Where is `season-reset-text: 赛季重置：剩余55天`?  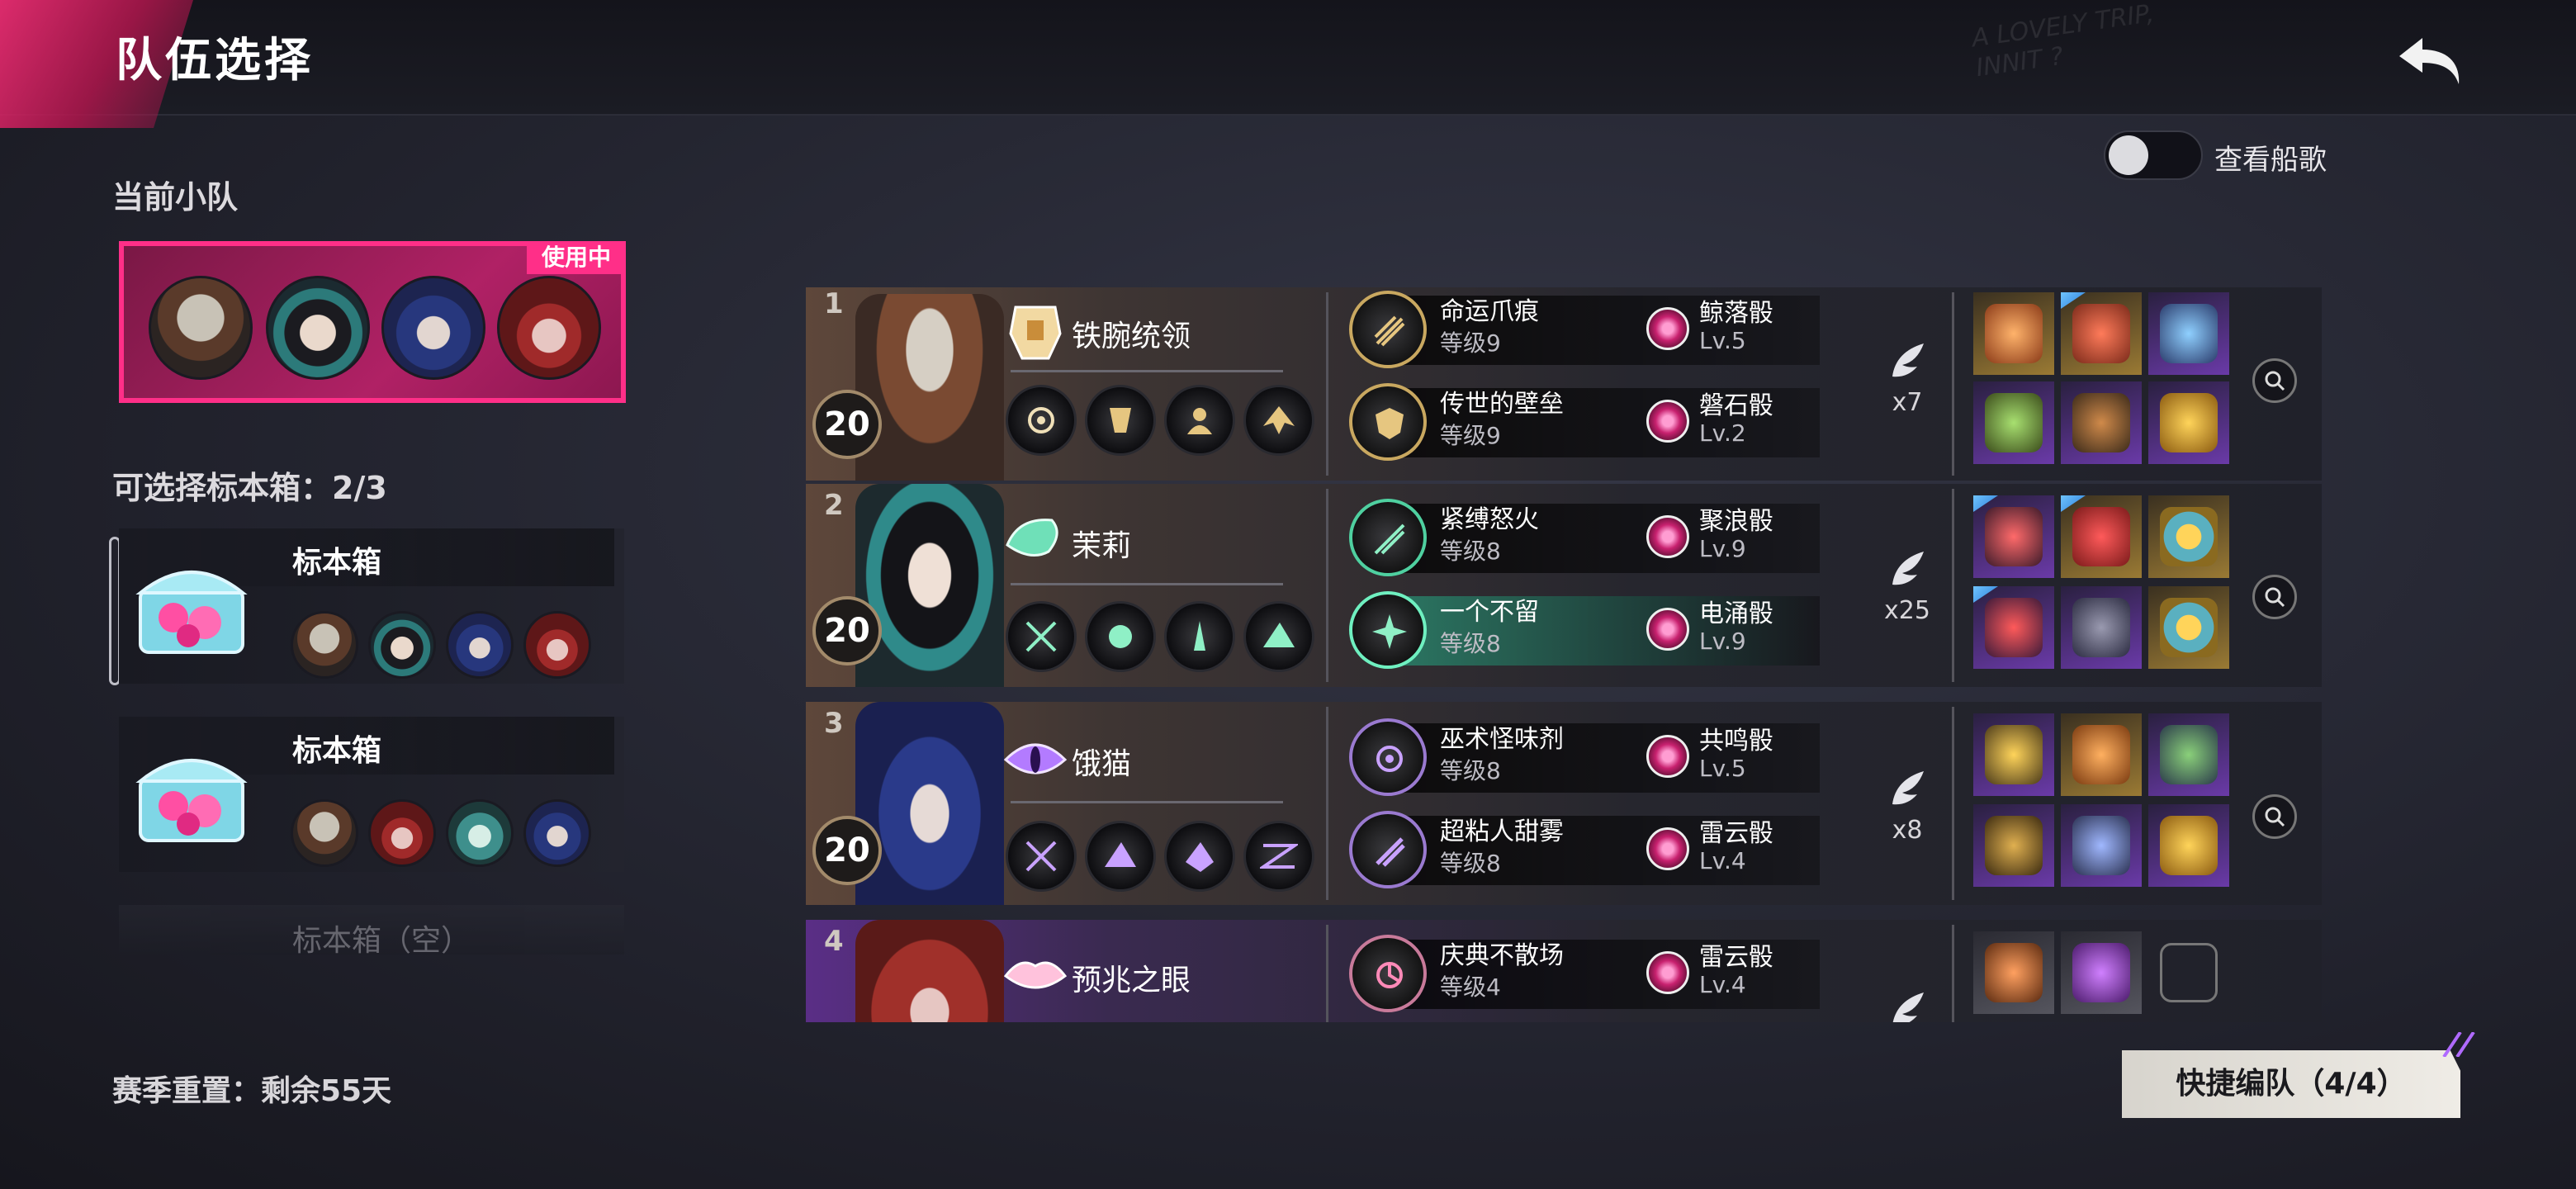 season-reset-text: 赛季重置：剩余55天 is located at coordinates (252, 1091).